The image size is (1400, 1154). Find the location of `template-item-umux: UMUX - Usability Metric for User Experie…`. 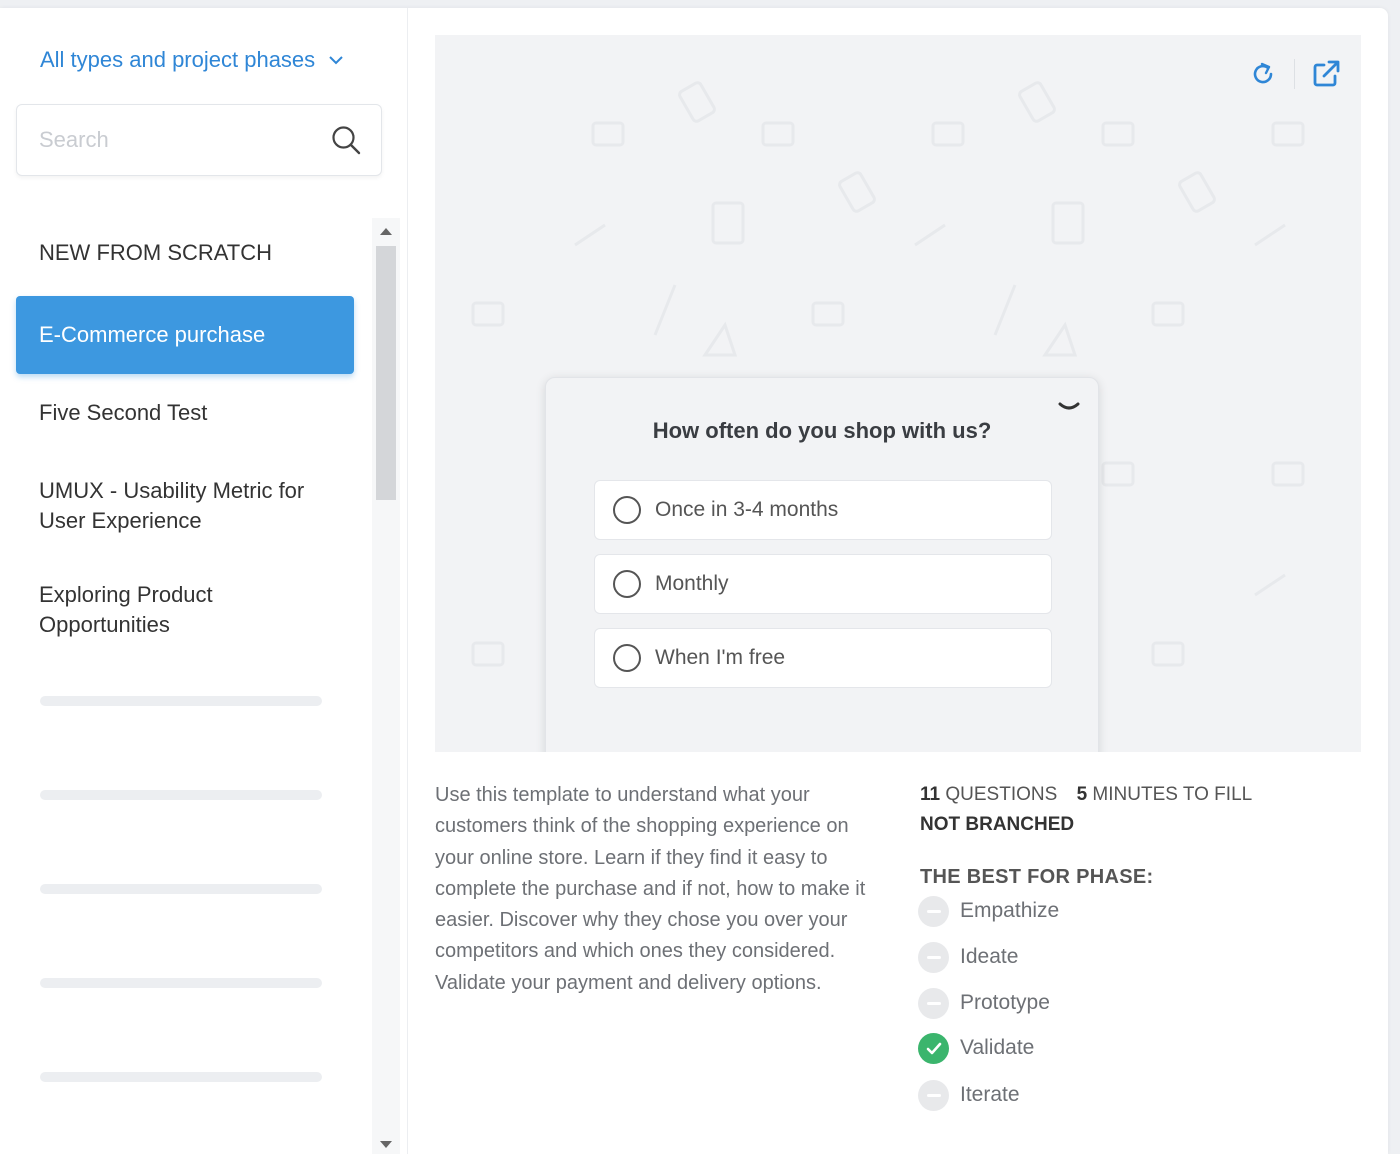

template-item-umux: UMUX - Usability Metric for User Experie… is located at coordinates (185, 506).